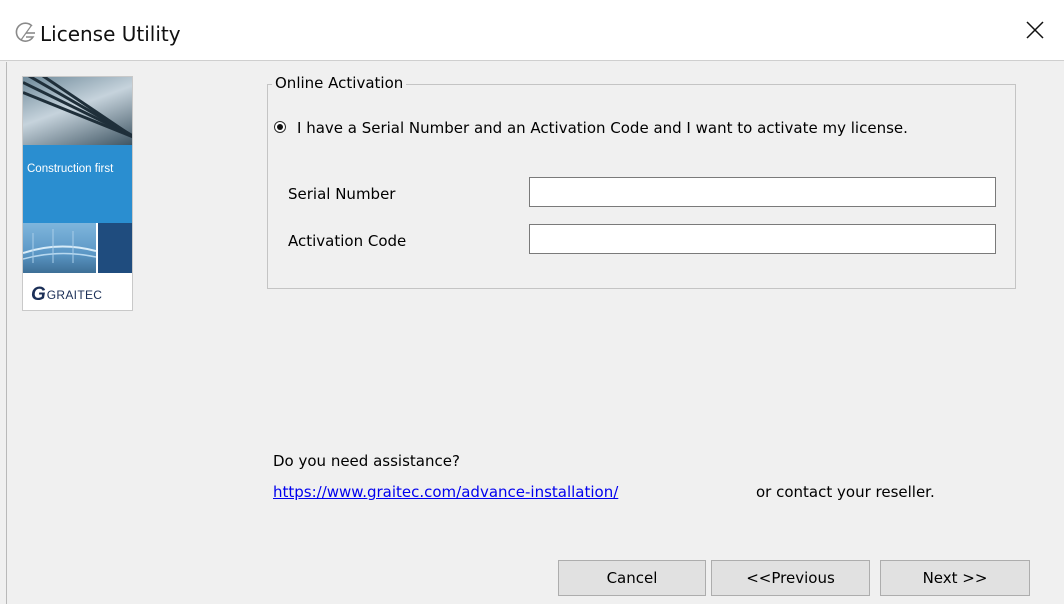 The image size is (1064, 604). Describe the element at coordinates (339, 83) in the screenshot. I see `group-legend: Online Activation` at that location.